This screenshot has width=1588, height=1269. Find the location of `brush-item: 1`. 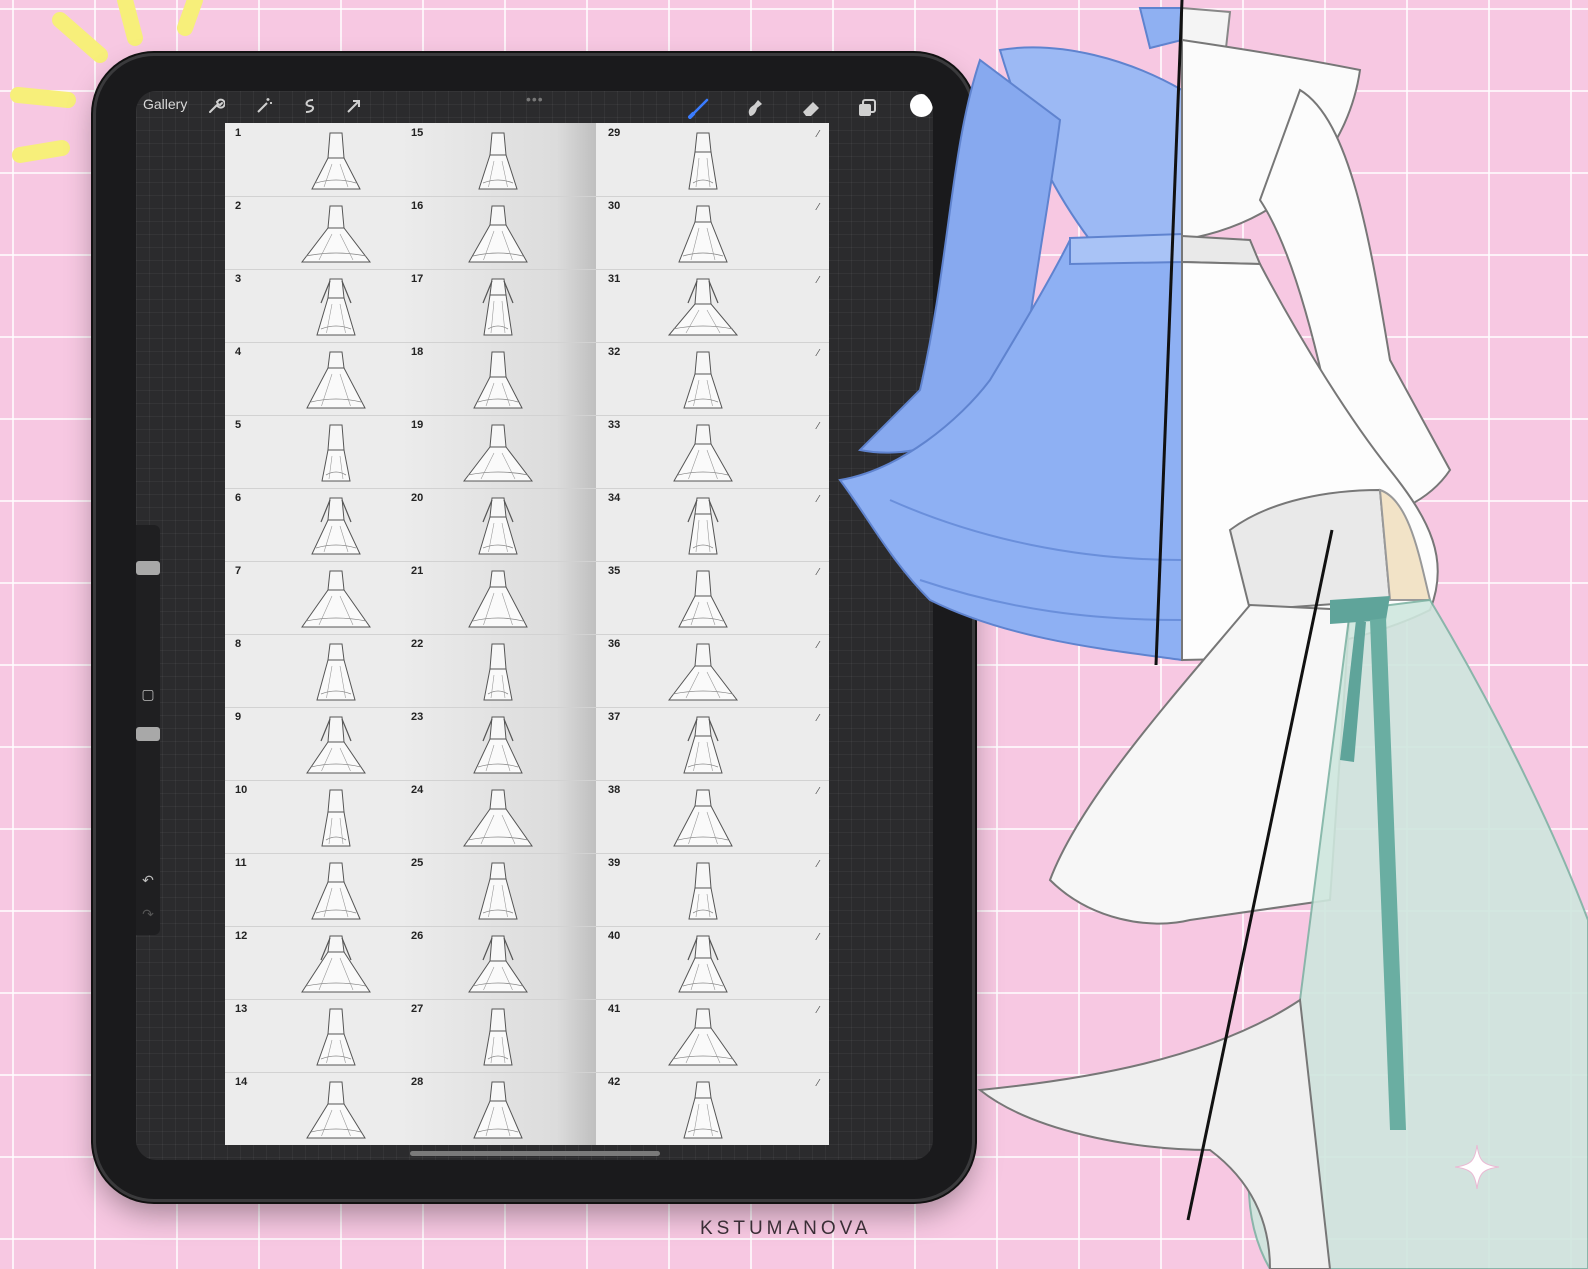

brush-item: 1 is located at coordinates (312, 160).